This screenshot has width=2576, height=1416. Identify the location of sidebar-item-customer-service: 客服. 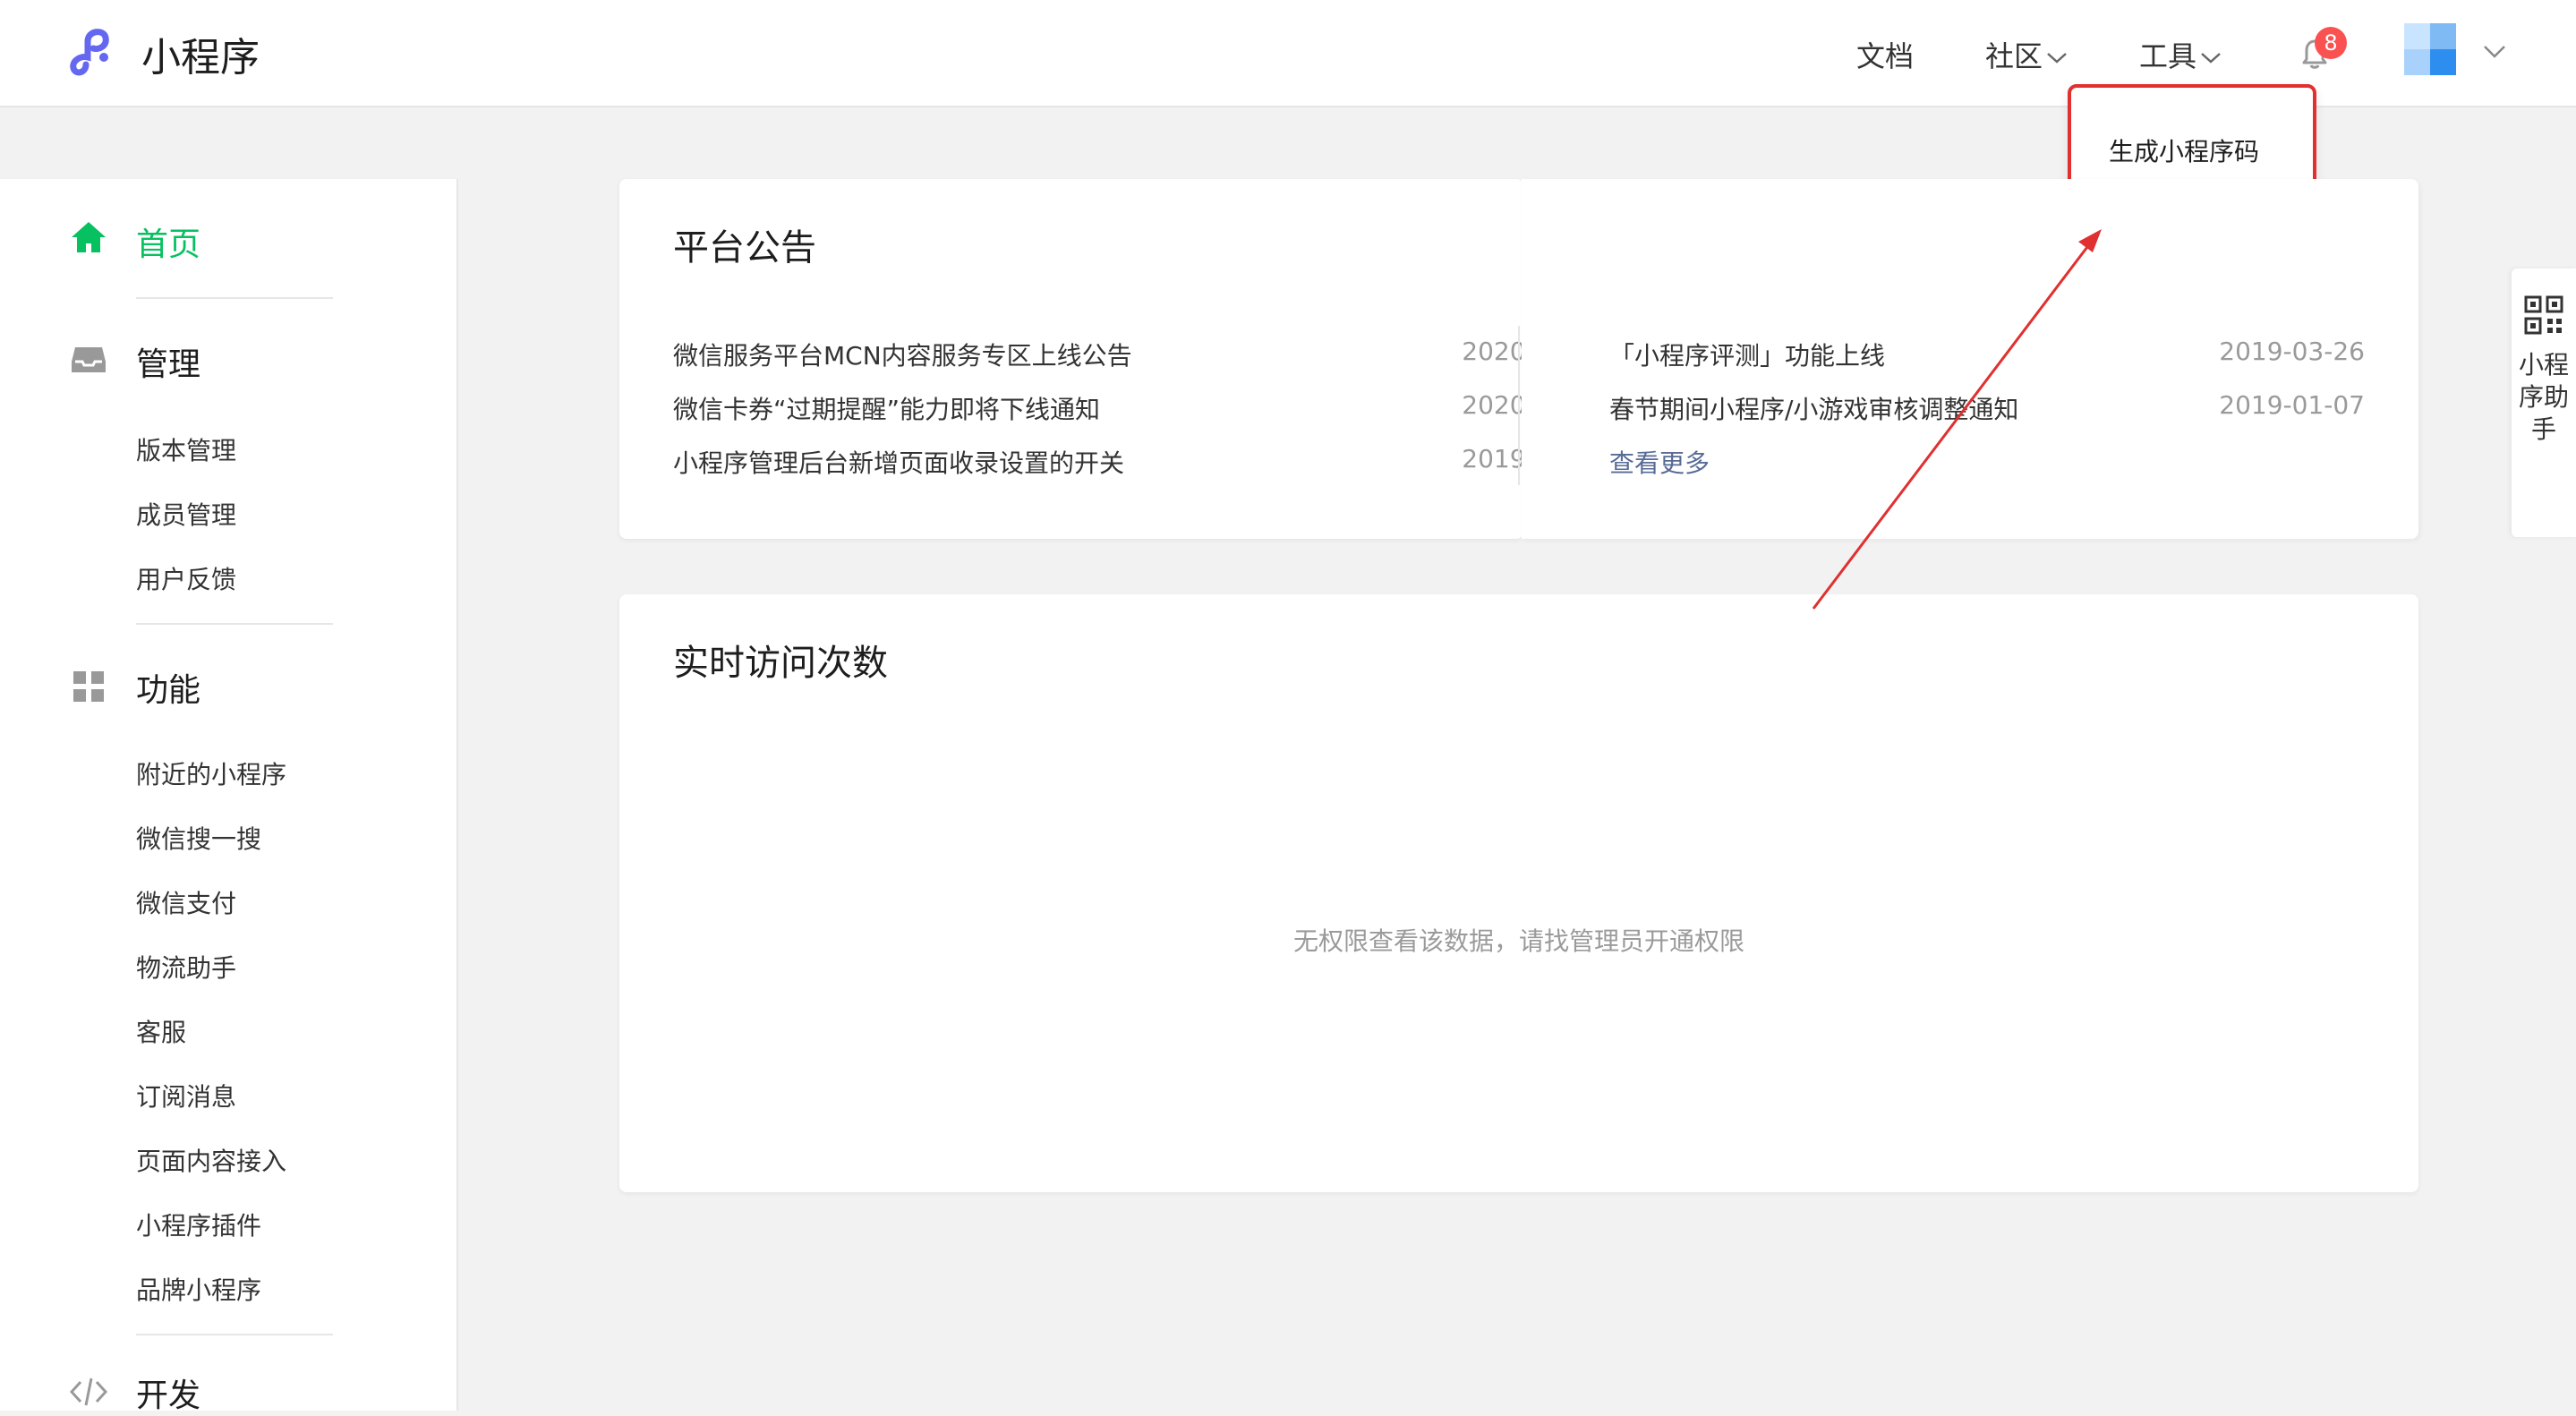
(161, 1031).